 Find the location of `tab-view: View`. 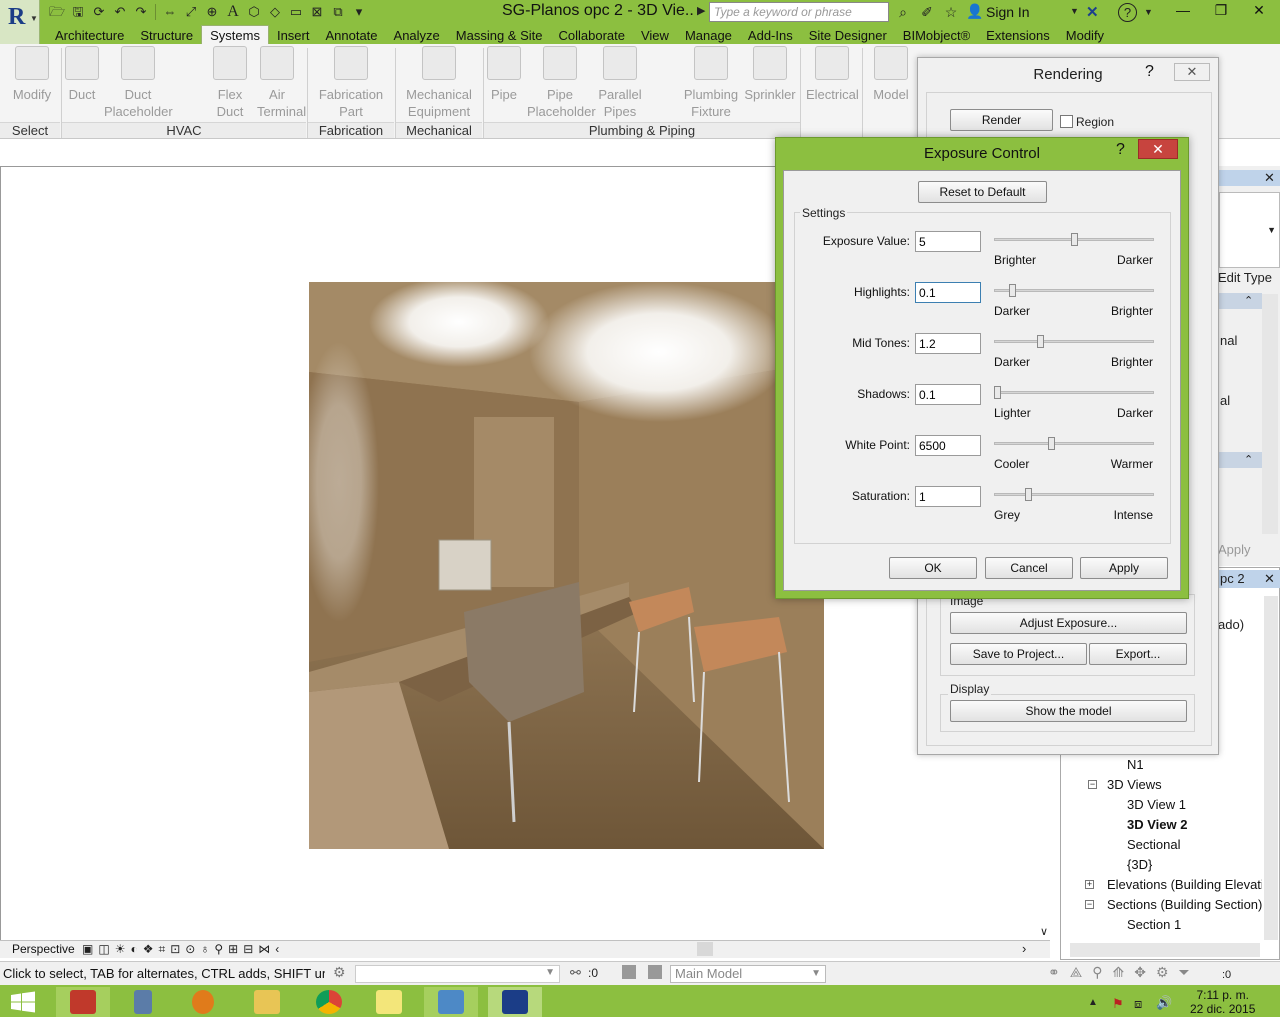

tab-view: View is located at coordinates (655, 35).